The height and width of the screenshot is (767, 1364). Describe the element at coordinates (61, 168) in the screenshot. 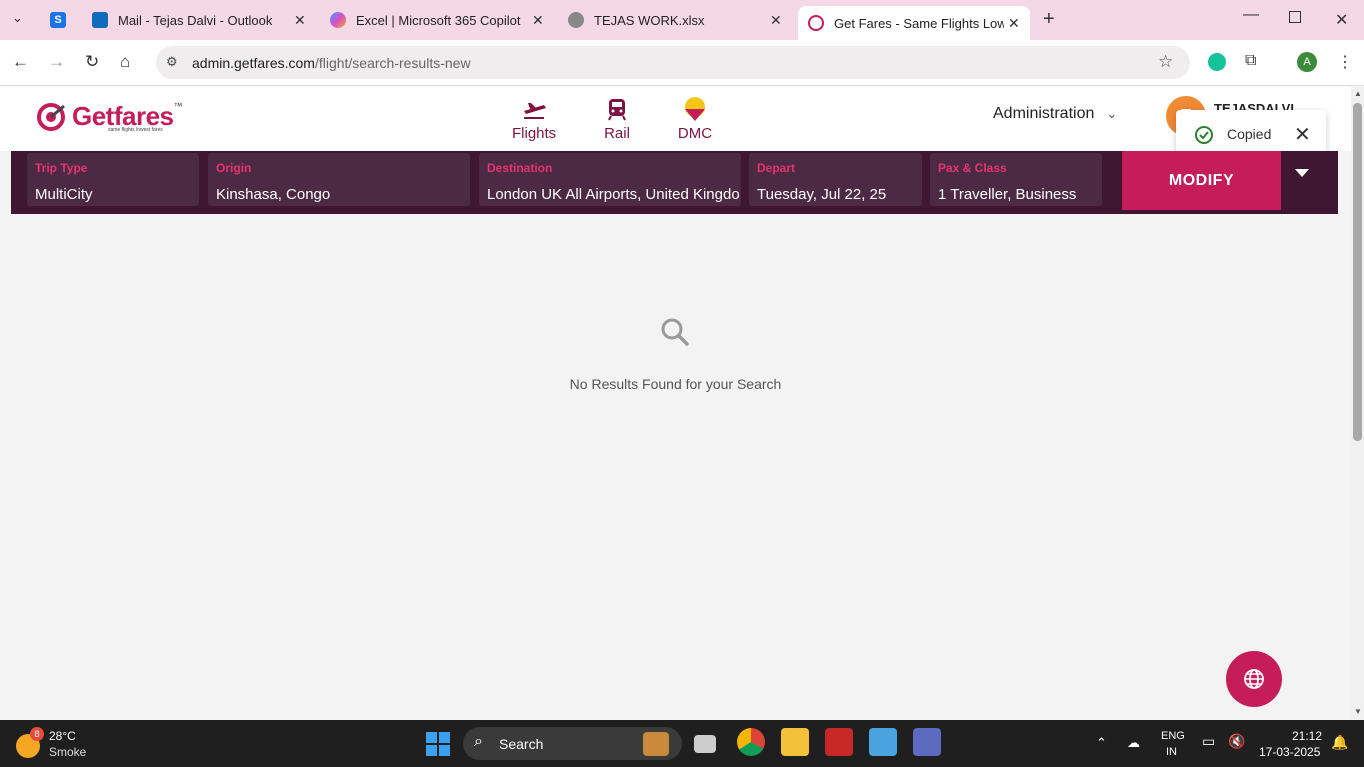

I see `field-label: Trip Type` at that location.